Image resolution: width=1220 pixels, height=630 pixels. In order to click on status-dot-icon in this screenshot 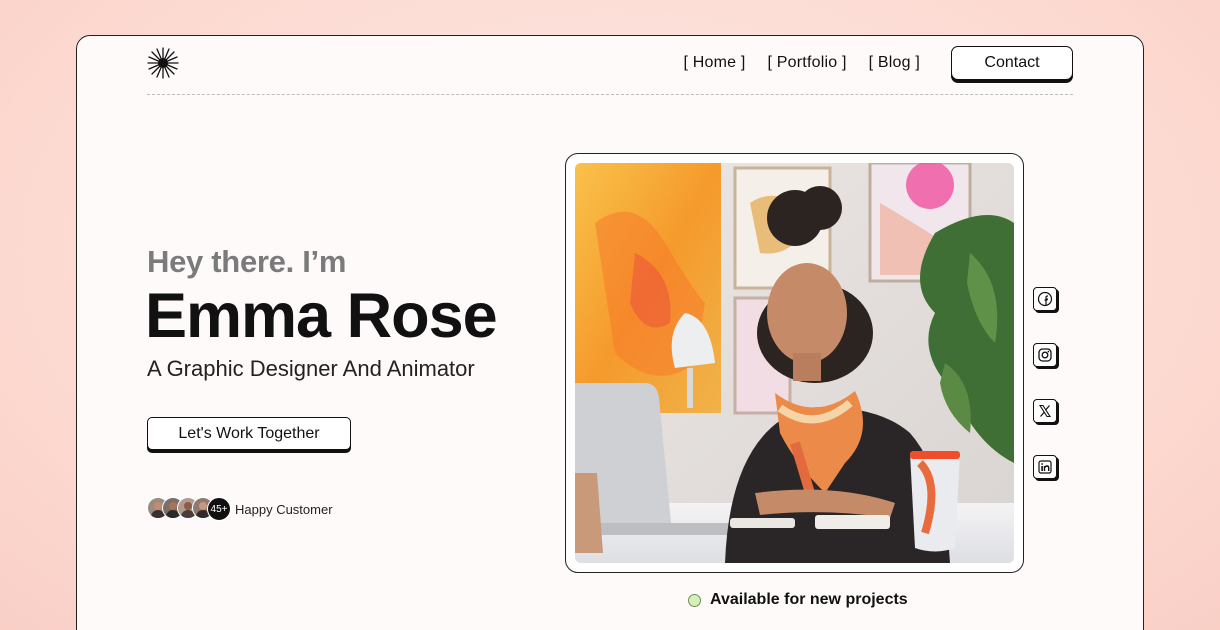, I will do `click(694, 600)`.